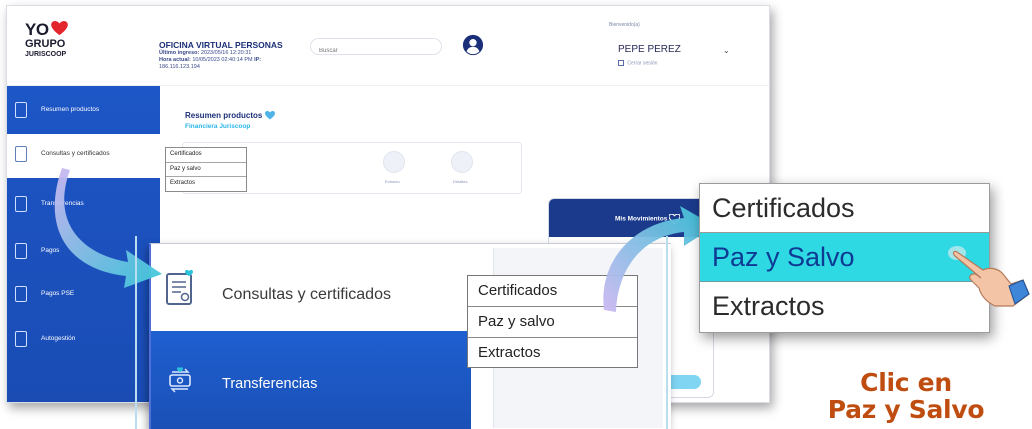 This screenshot has height=429, width=1032. Describe the element at coordinates (21, 339) in the screenshot. I see `self-service-icon` at that location.